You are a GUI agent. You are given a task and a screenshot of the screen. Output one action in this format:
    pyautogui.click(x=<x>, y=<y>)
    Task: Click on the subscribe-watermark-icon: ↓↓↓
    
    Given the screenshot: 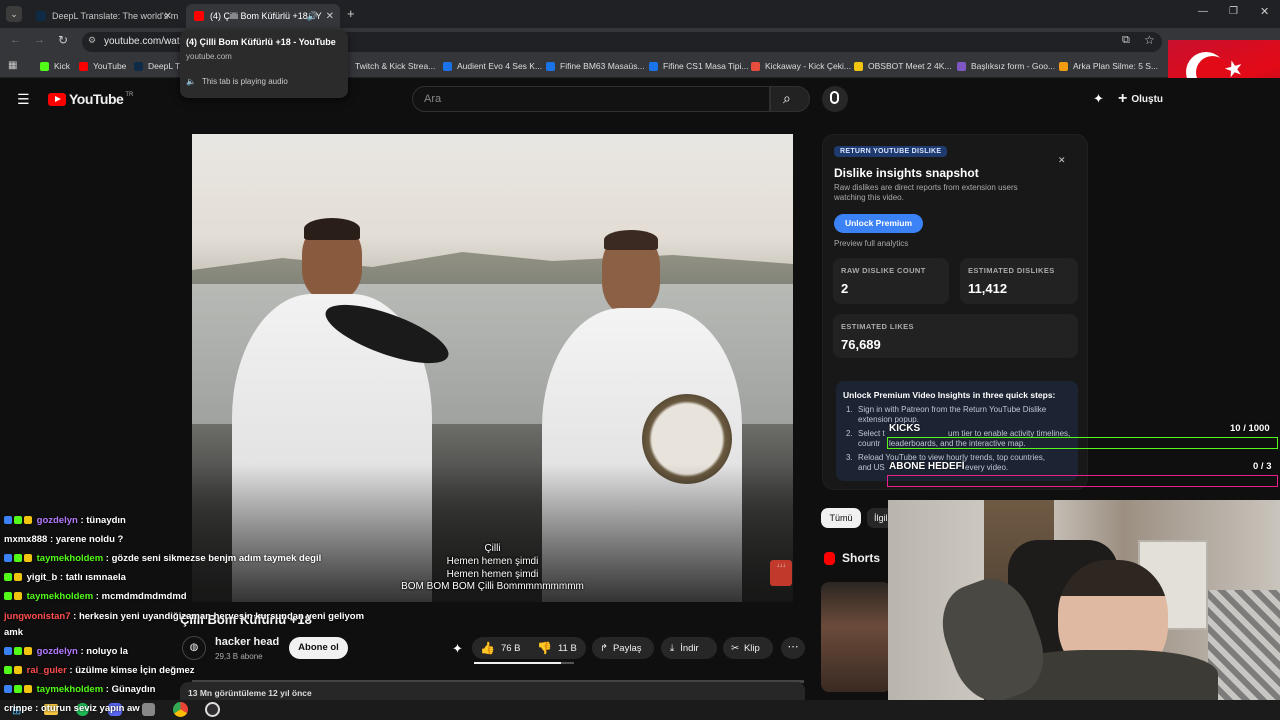 What is the action you would take?
    pyautogui.click(x=781, y=573)
    